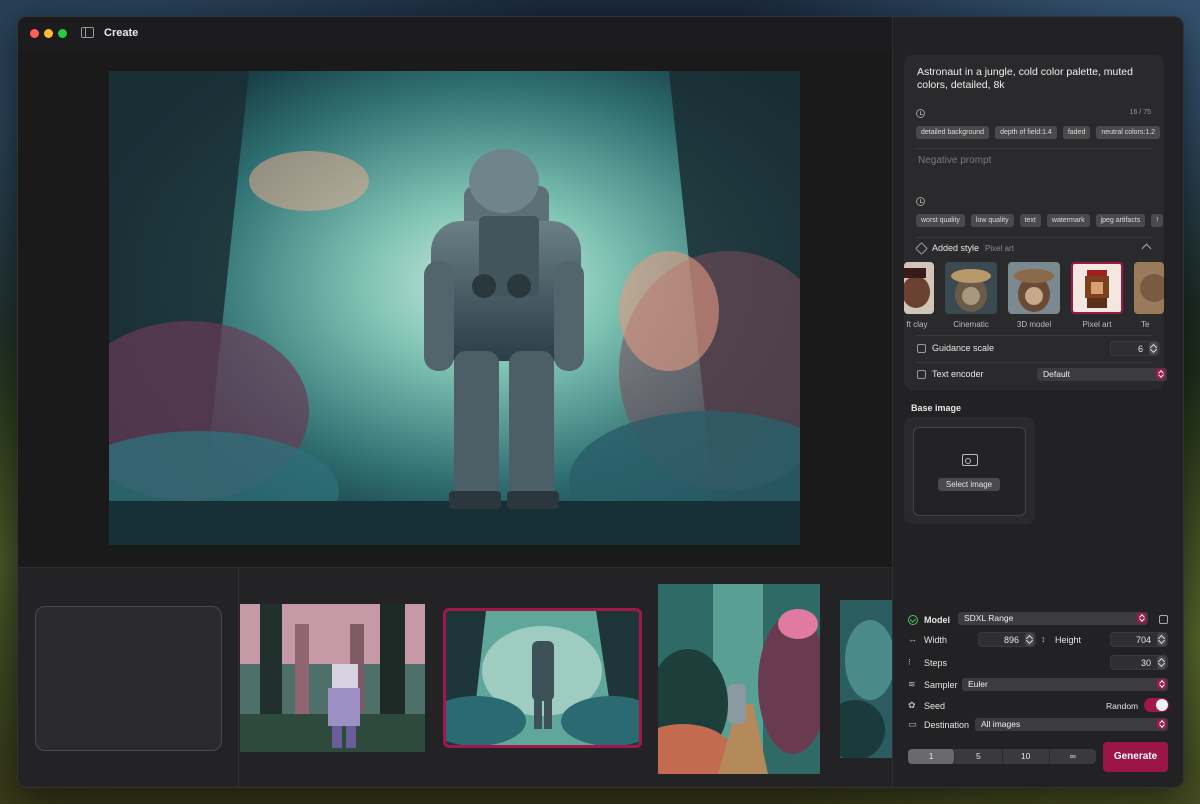  I want to click on batch-option-5: 5, so click(979, 756).